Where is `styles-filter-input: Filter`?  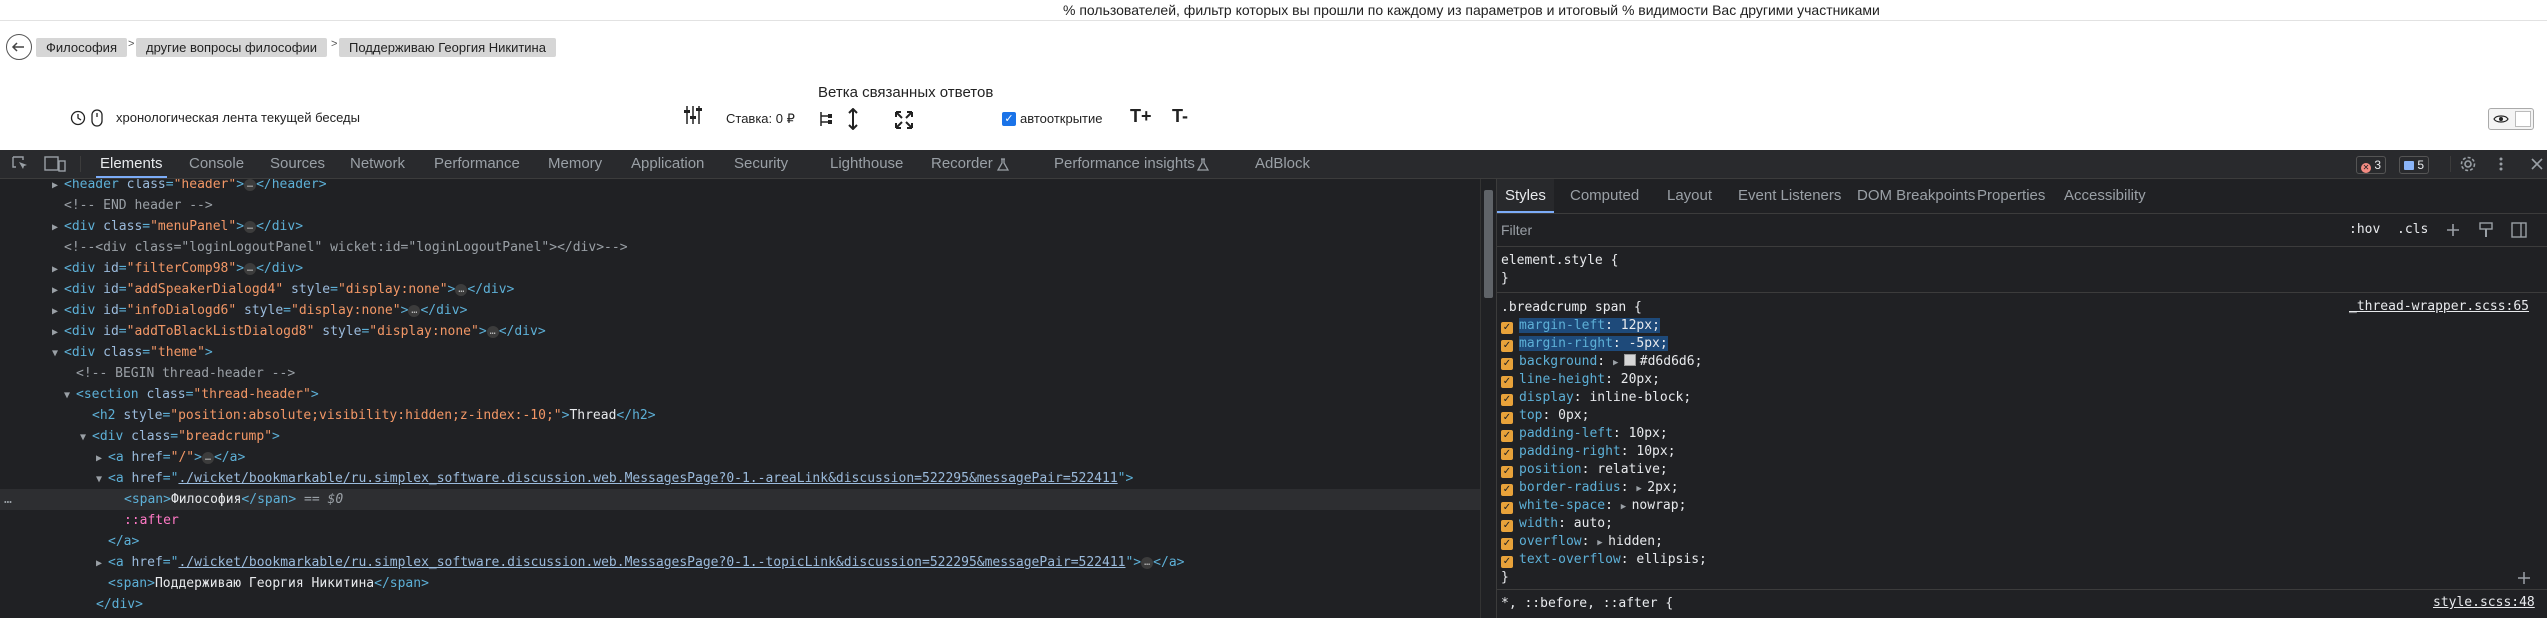
styles-filter-input: Filter is located at coordinates (1781, 230).